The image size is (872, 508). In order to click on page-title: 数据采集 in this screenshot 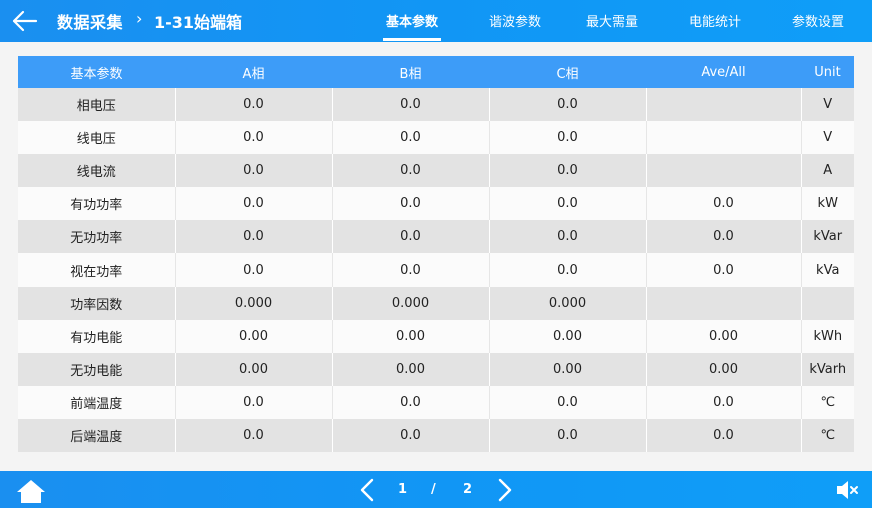, I will do `click(90, 22)`.